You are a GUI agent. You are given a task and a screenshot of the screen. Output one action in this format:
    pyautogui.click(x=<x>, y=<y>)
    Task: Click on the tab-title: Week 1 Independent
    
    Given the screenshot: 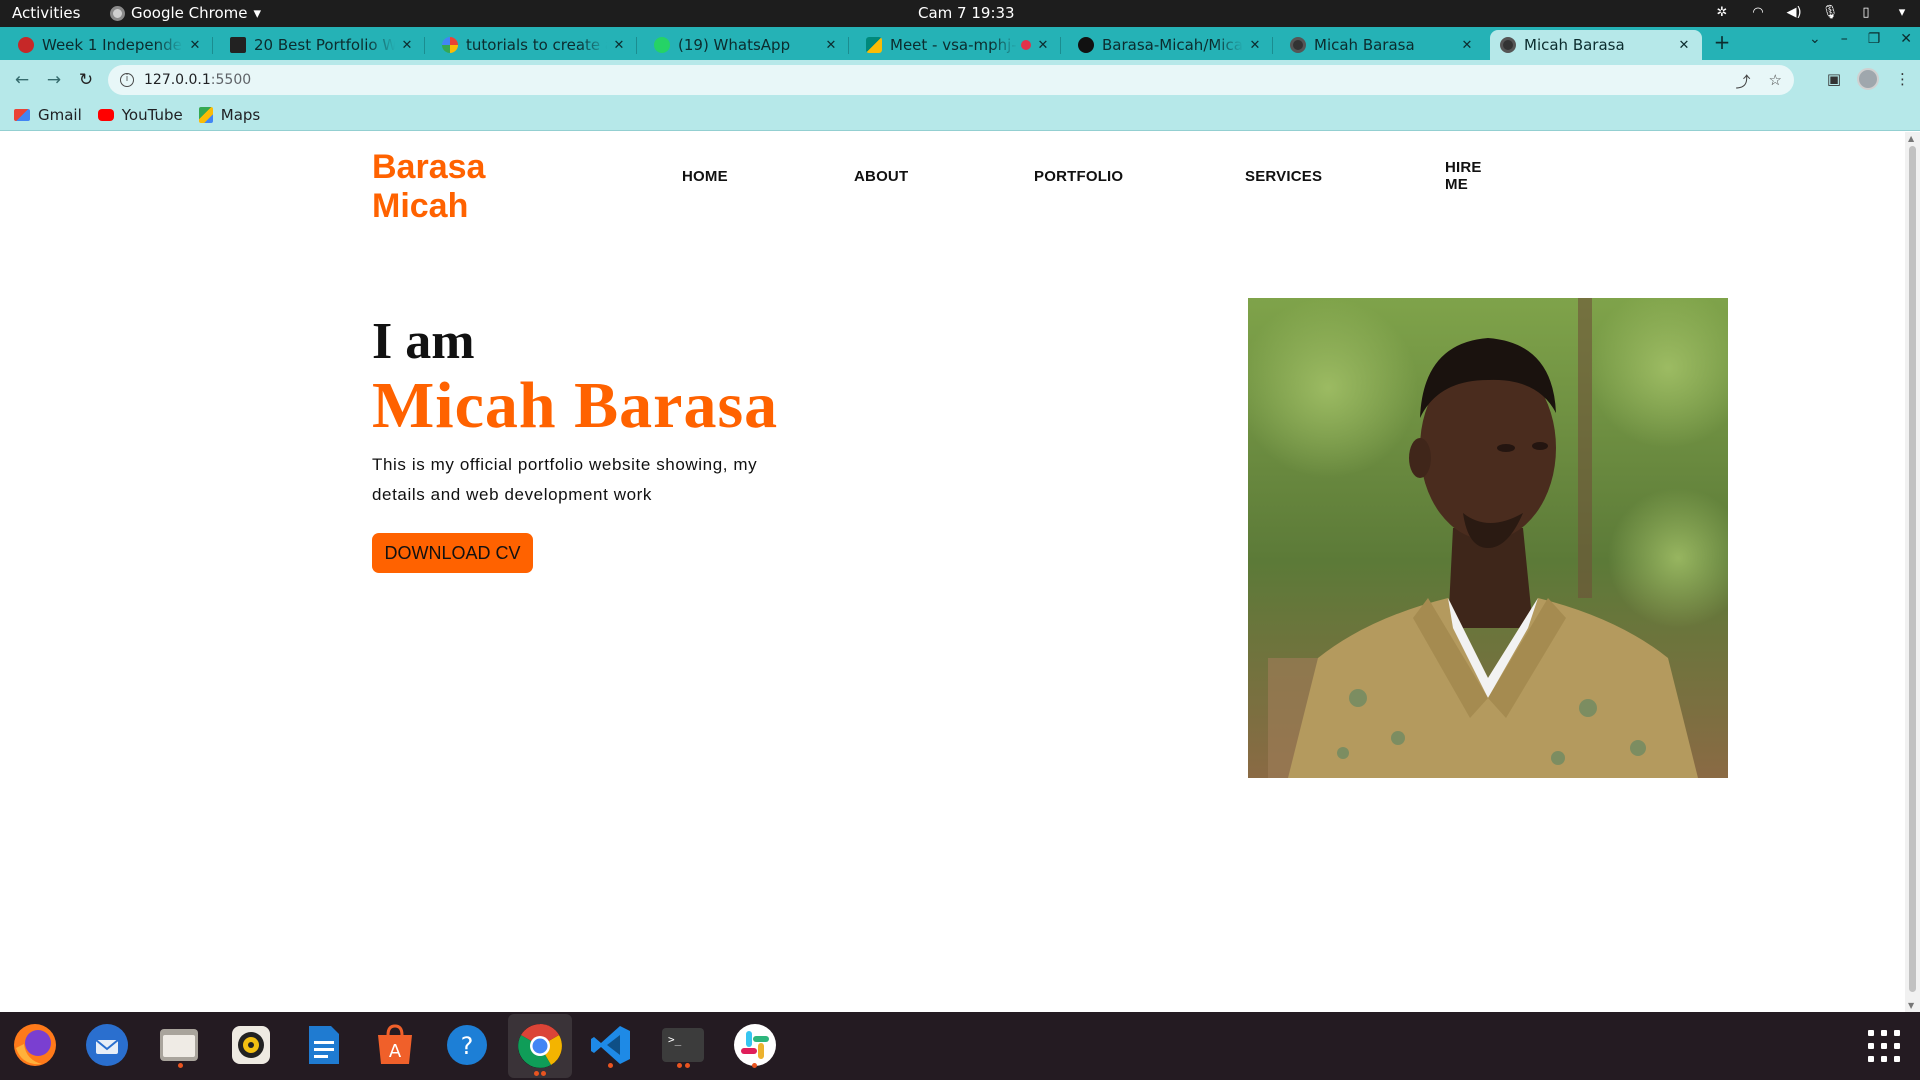 What is the action you would take?
    pyautogui.click(x=112, y=45)
    